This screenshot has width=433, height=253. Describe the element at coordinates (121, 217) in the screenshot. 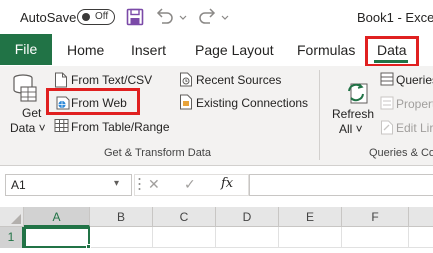

I see `column-header-b: B` at that location.